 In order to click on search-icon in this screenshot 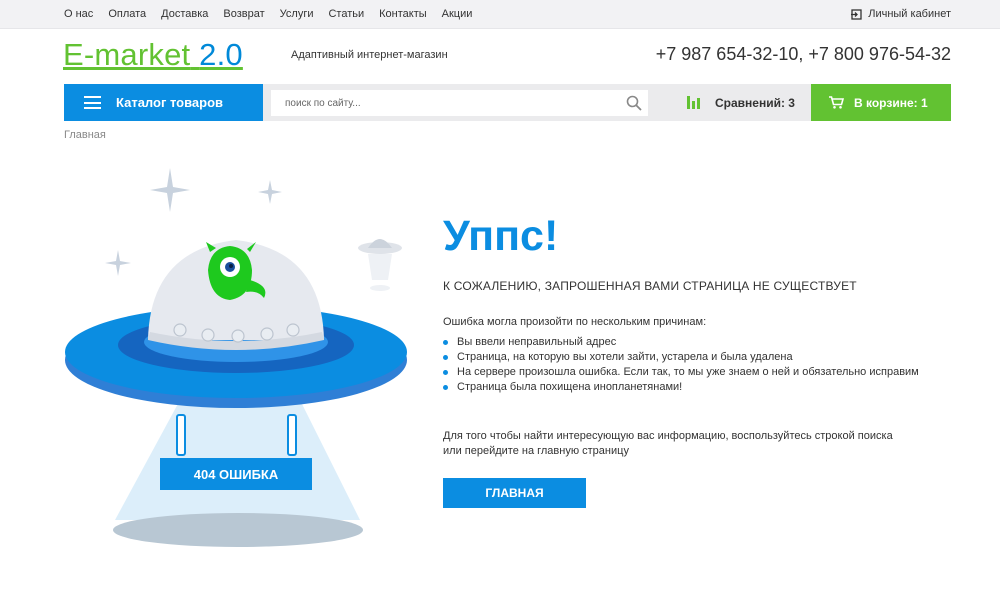, I will do `click(634, 103)`.